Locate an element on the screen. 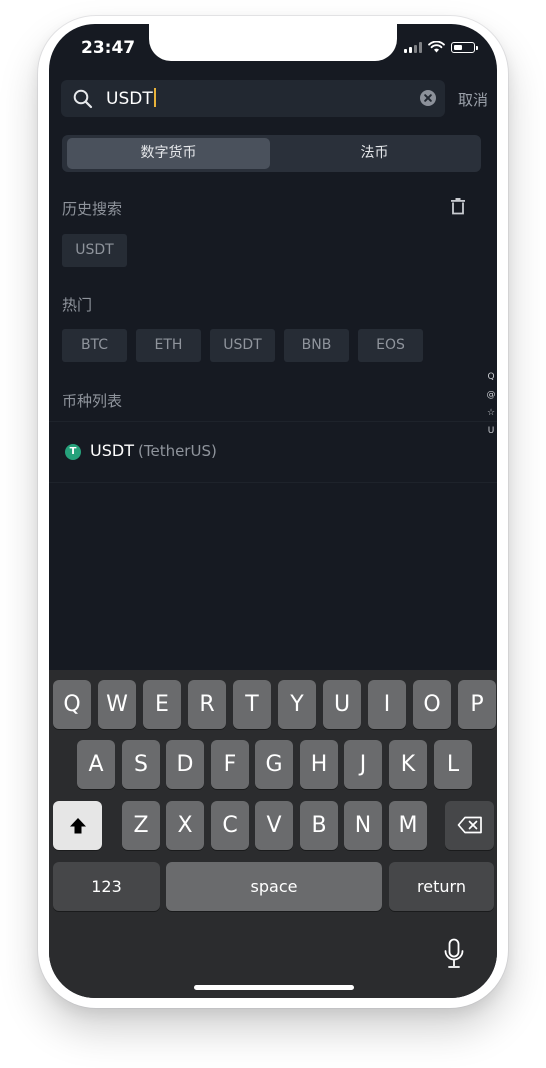 The height and width of the screenshot is (1068, 546). shift-key is located at coordinates (77, 825).